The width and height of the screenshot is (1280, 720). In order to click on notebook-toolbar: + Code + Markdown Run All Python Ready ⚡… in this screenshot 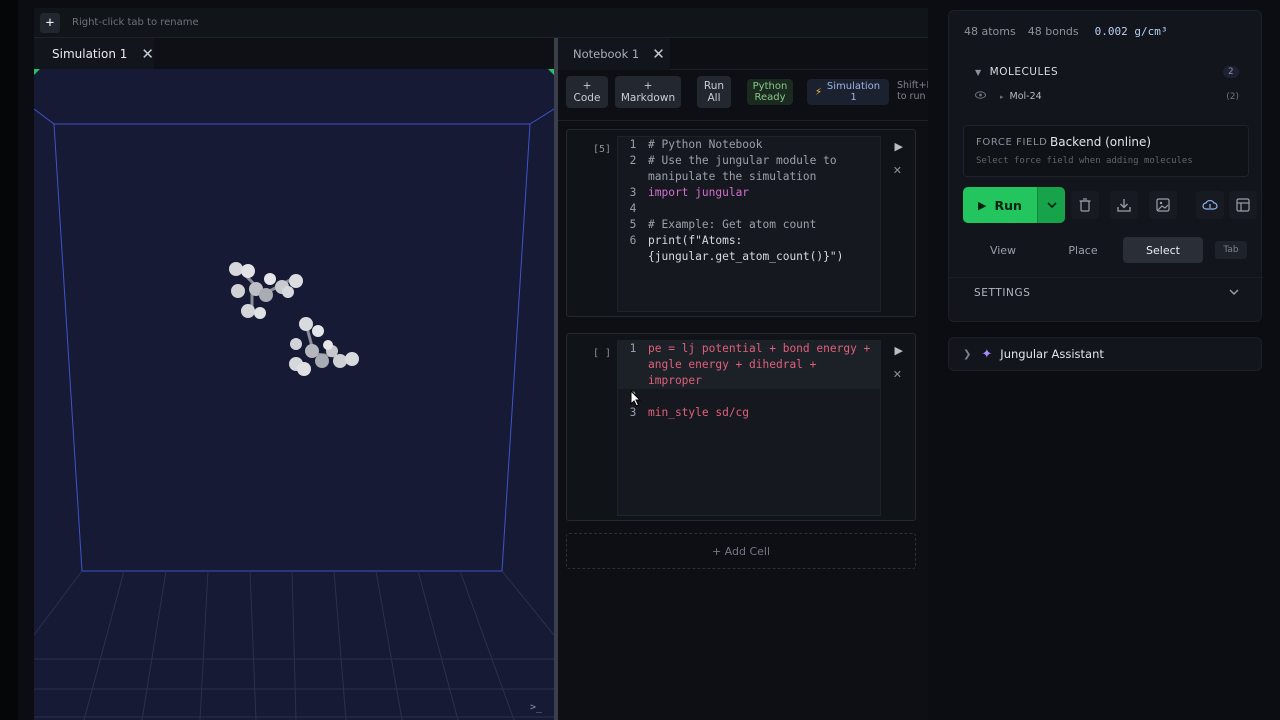, I will do `click(743, 95)`.